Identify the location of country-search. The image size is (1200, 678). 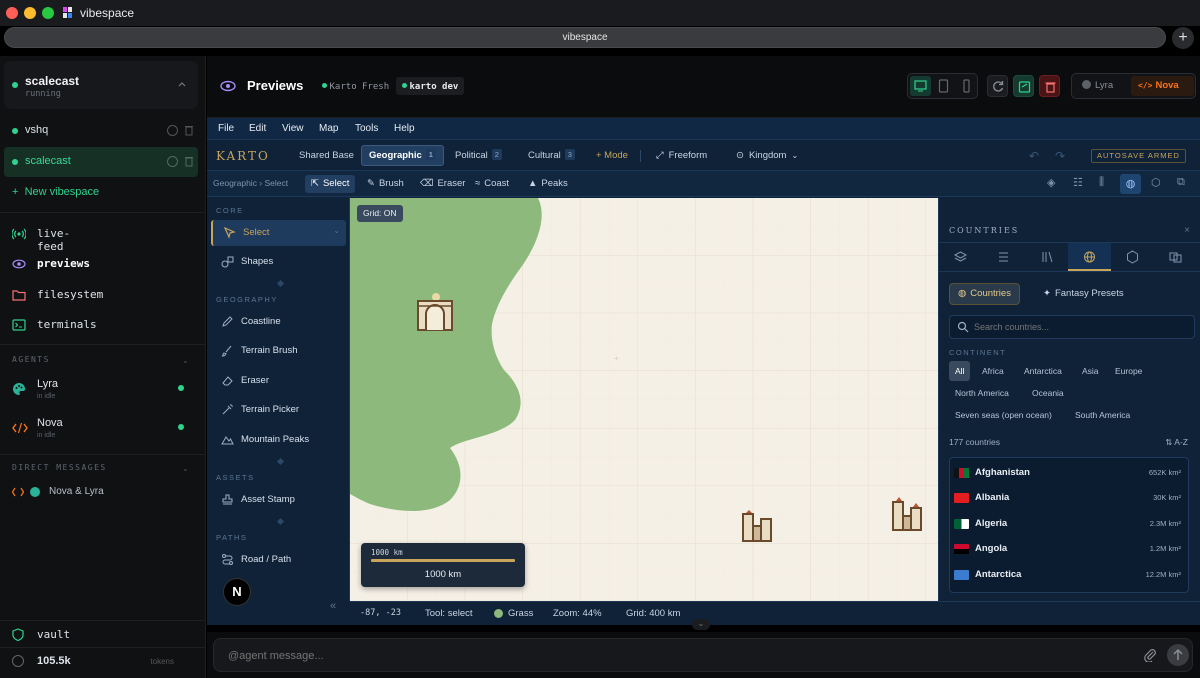
(1072, 327).